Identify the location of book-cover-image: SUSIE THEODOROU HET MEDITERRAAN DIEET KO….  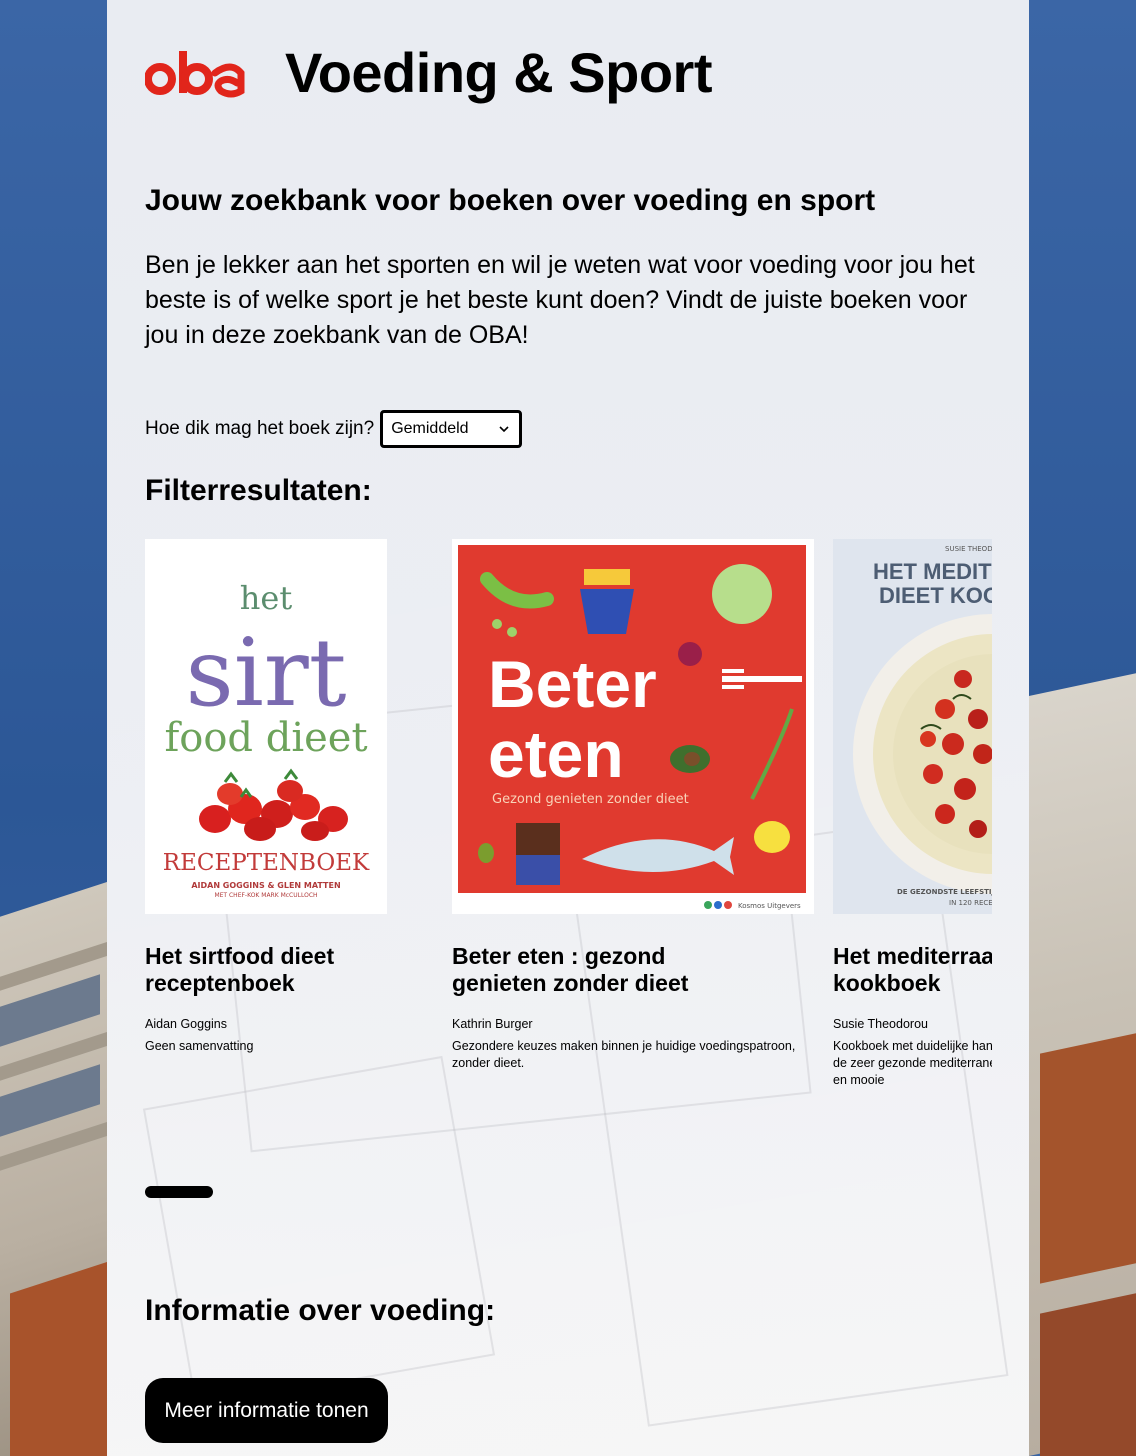
(912, 726).